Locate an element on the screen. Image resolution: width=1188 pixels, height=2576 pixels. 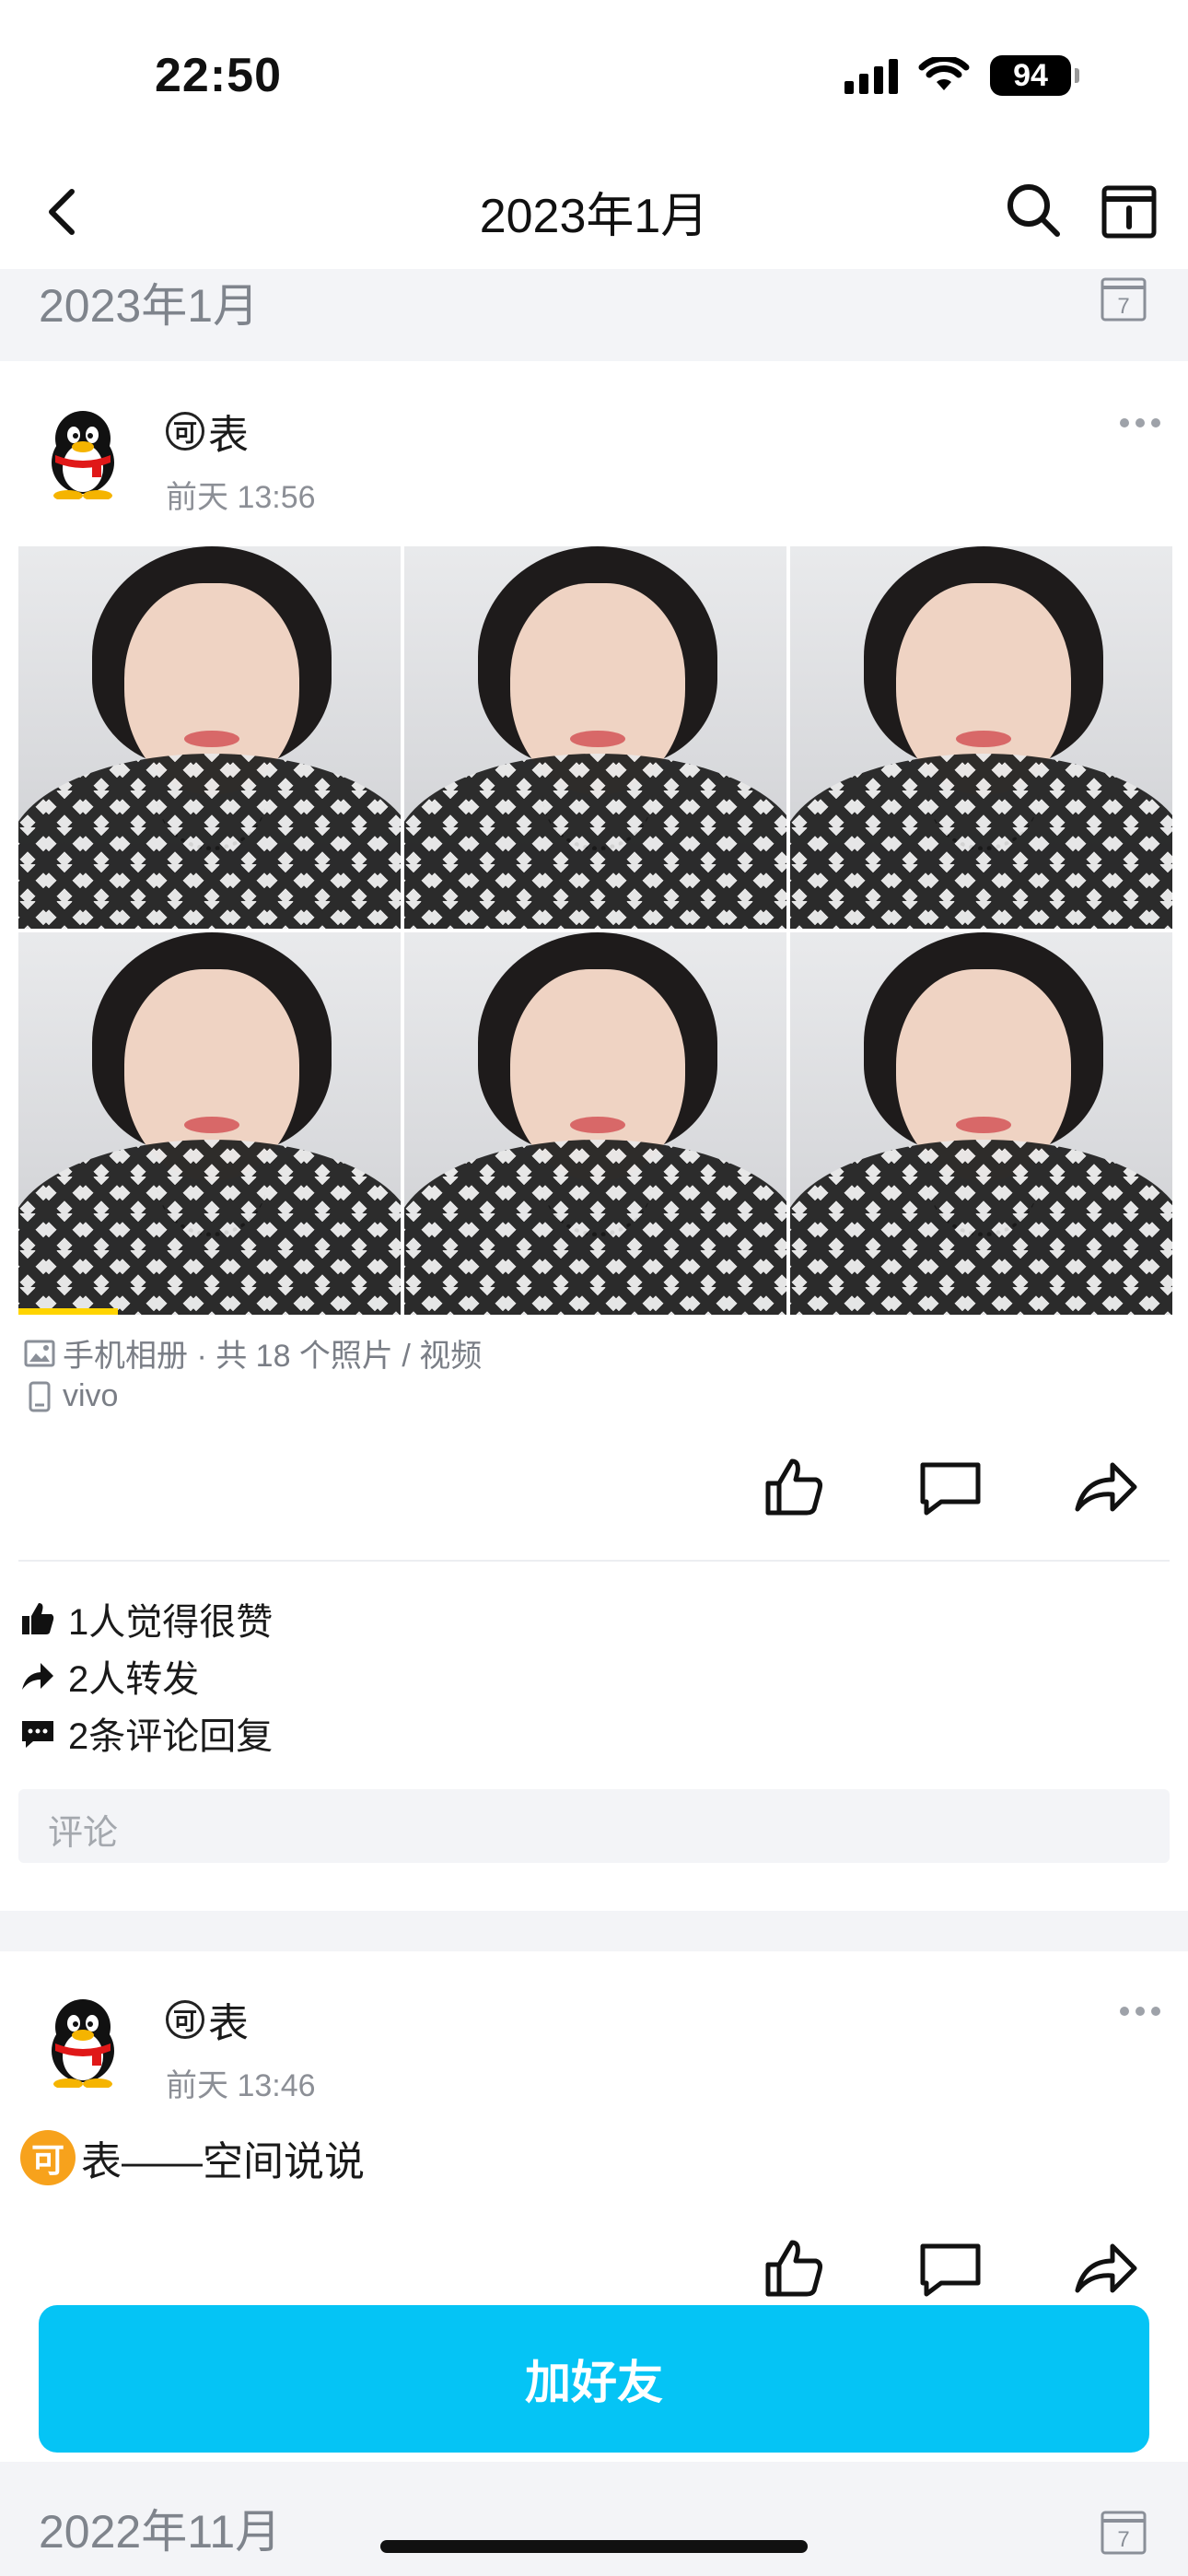
like-summary: 1人觉得很赞 is located at coordinates (146, 1618).